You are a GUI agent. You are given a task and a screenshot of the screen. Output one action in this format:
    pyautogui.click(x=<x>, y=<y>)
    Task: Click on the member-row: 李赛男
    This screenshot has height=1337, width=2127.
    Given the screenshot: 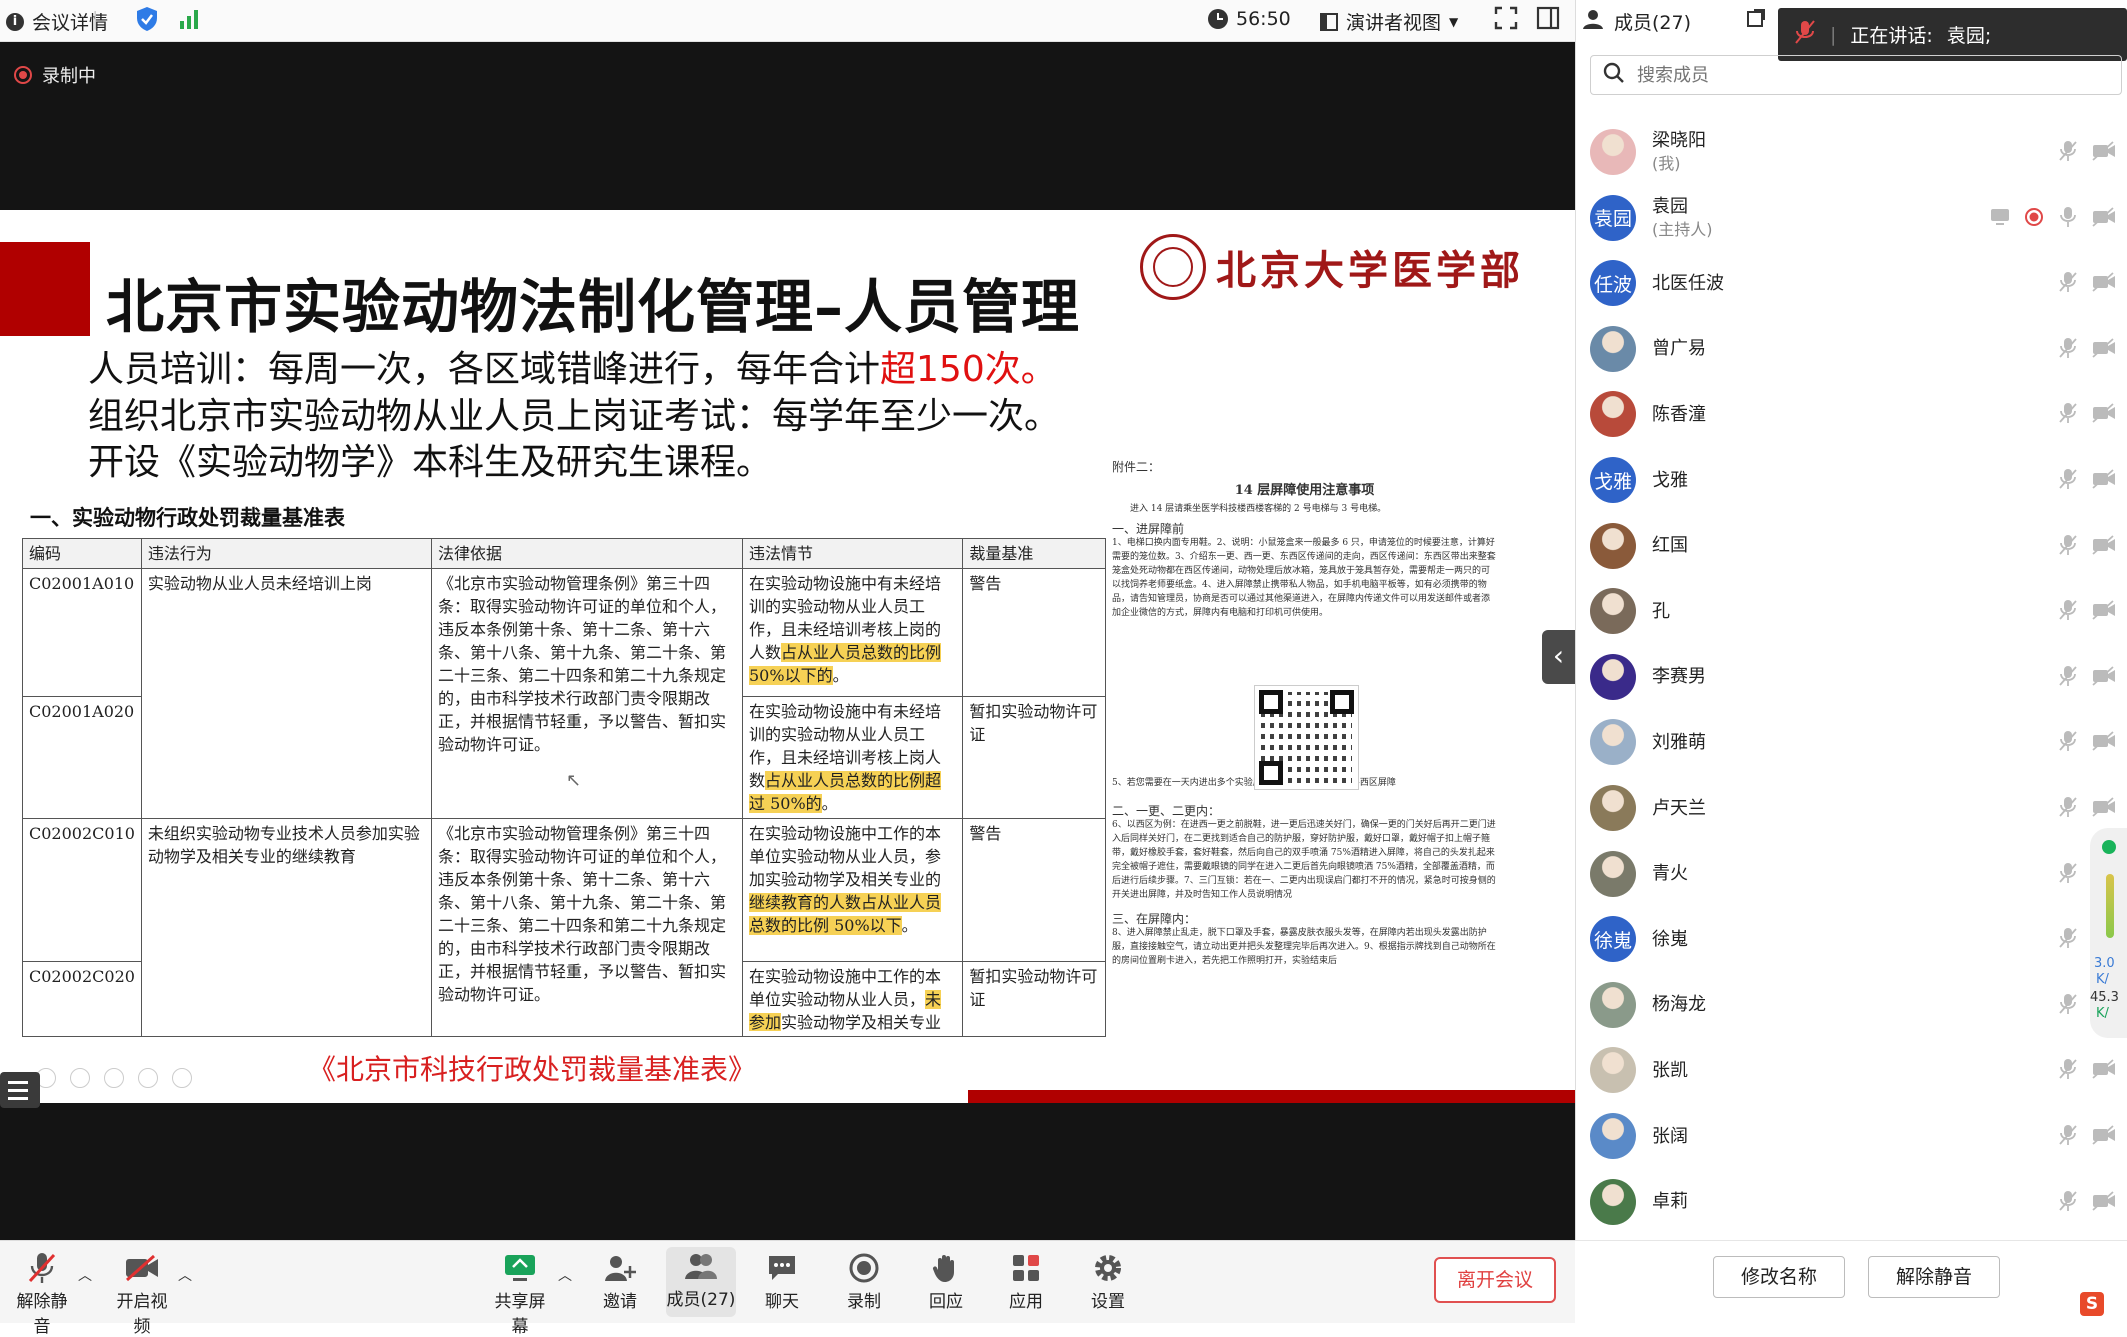 What is the action you would take?
    pyautogui.click(x=1856, y=677)
    